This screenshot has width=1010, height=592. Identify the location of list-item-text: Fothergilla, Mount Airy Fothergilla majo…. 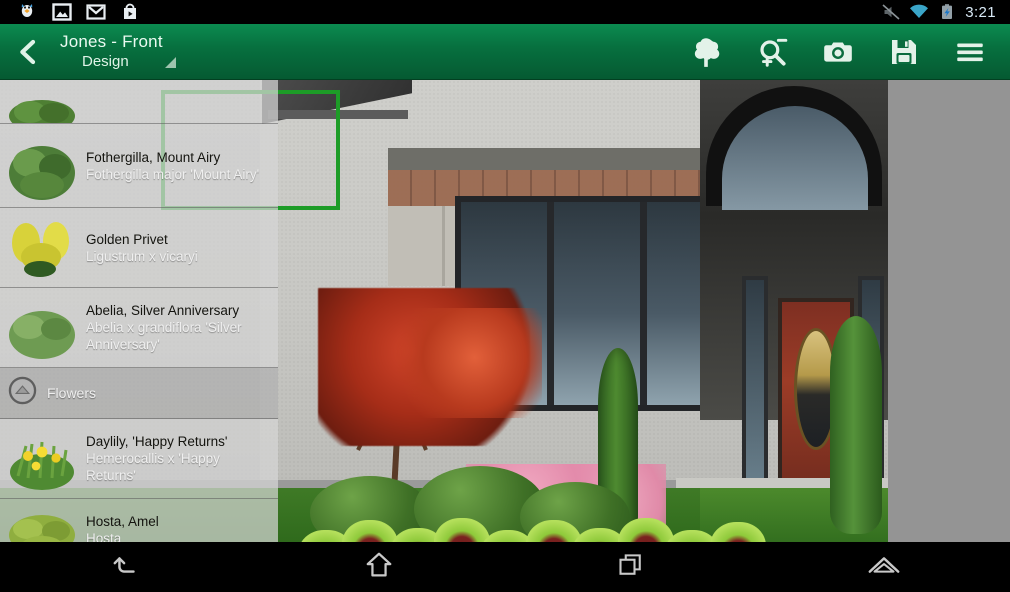
(168, 166).